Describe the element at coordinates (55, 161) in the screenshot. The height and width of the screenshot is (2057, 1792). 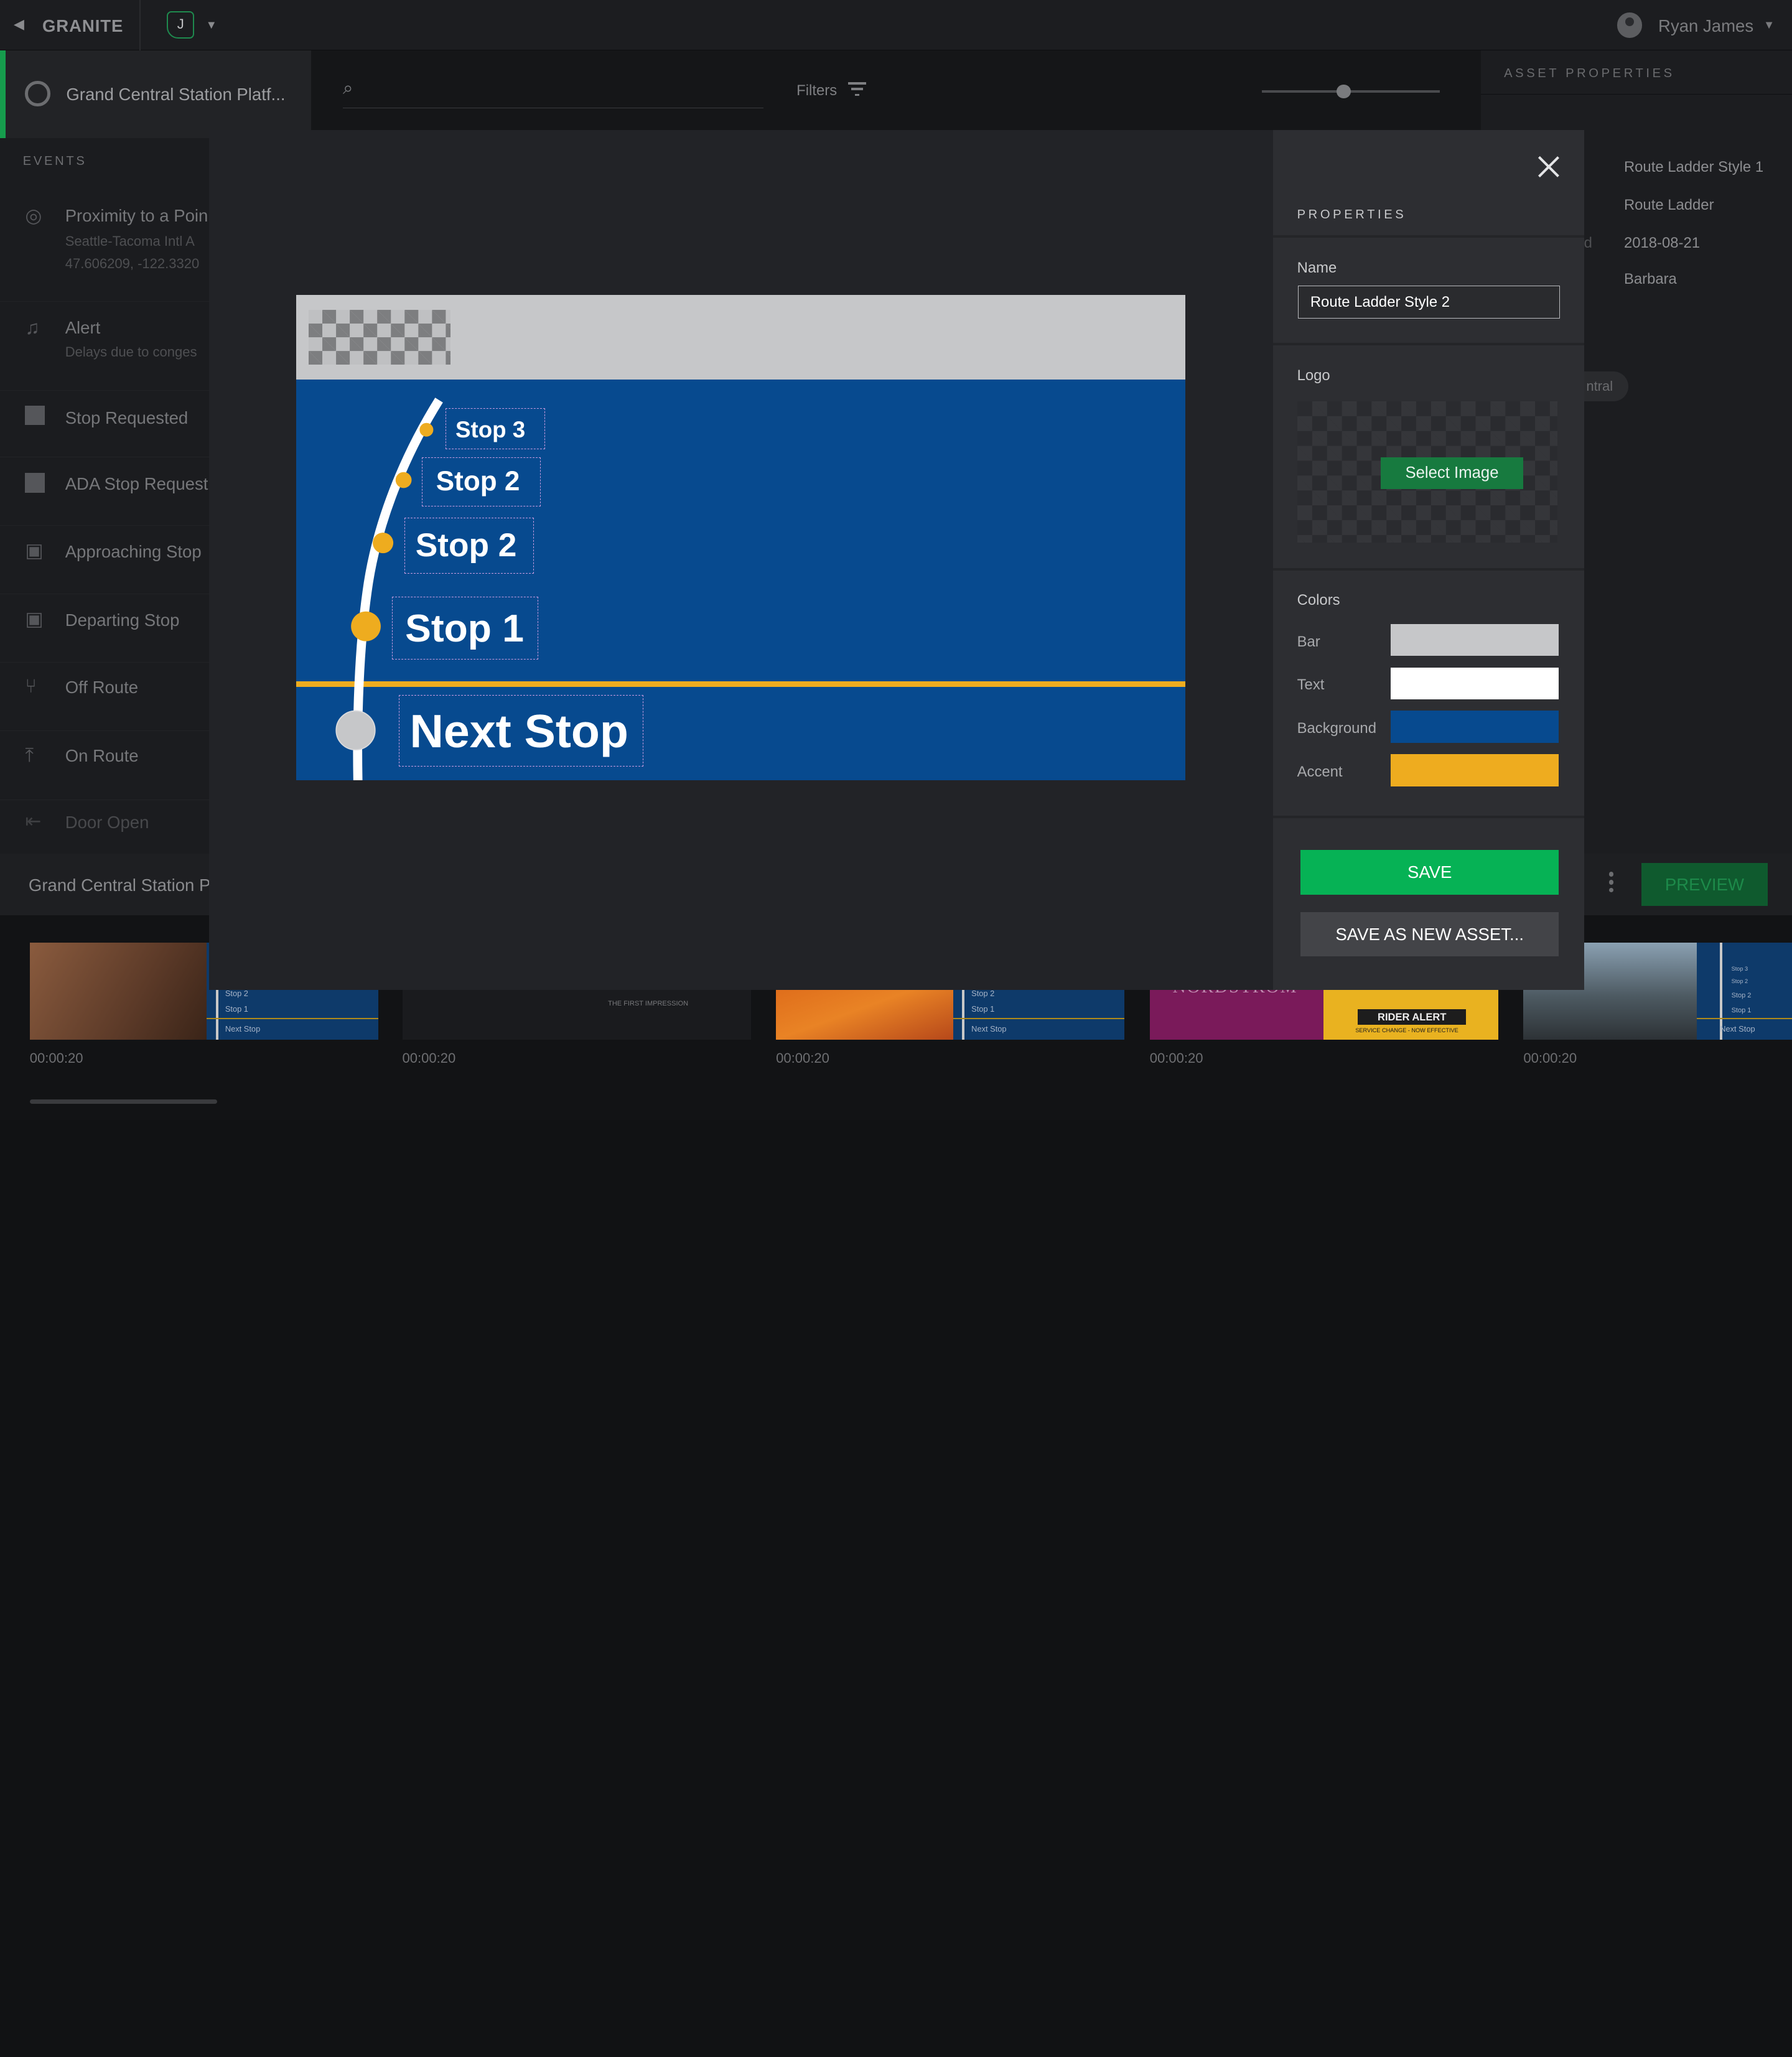
I see `events-heading: EVENTS` at that location.